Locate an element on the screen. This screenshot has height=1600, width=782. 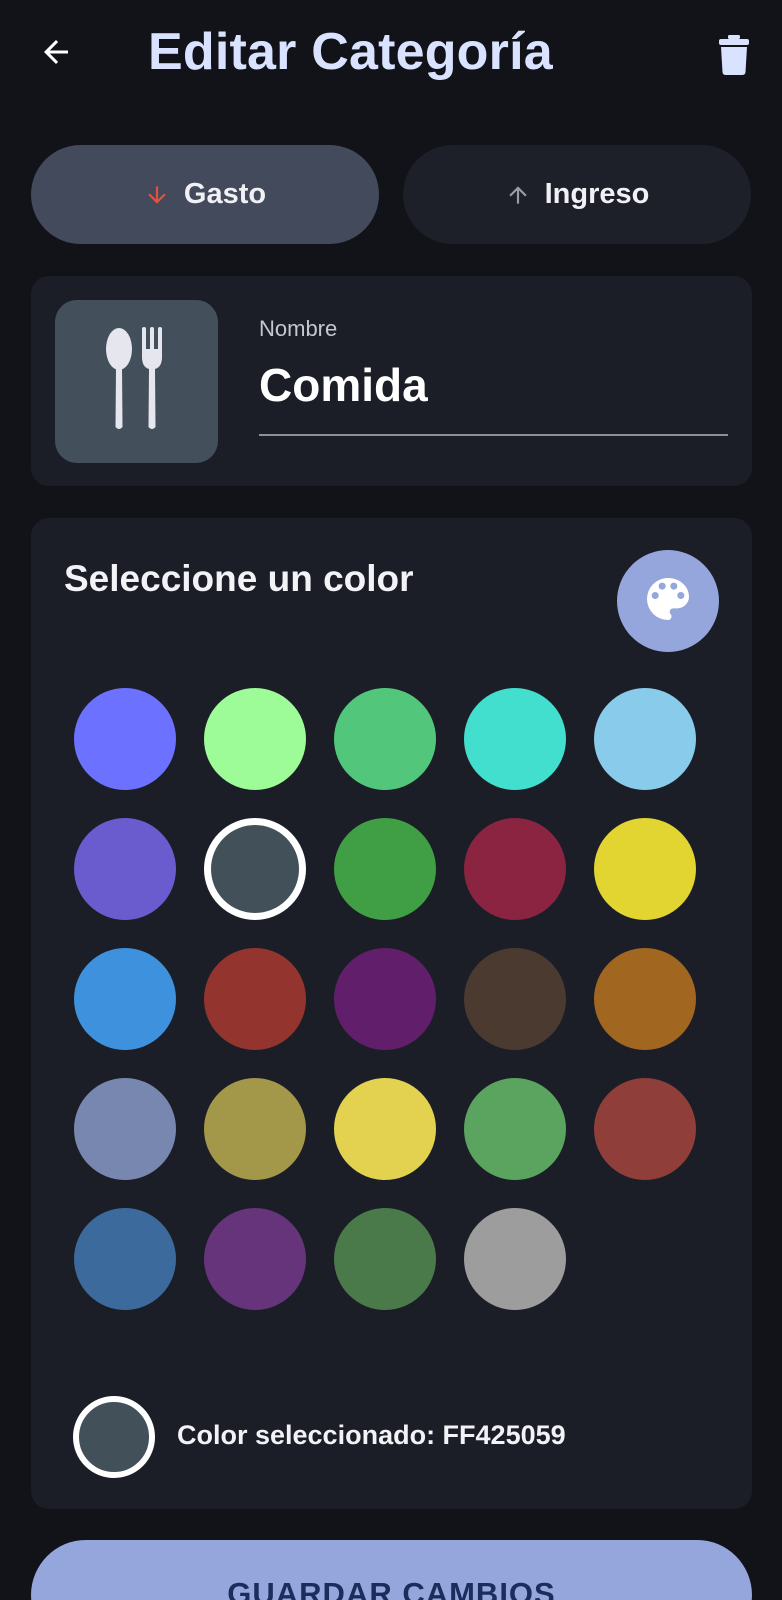
fork-spoon-icon is located at coordinates (137, 381).